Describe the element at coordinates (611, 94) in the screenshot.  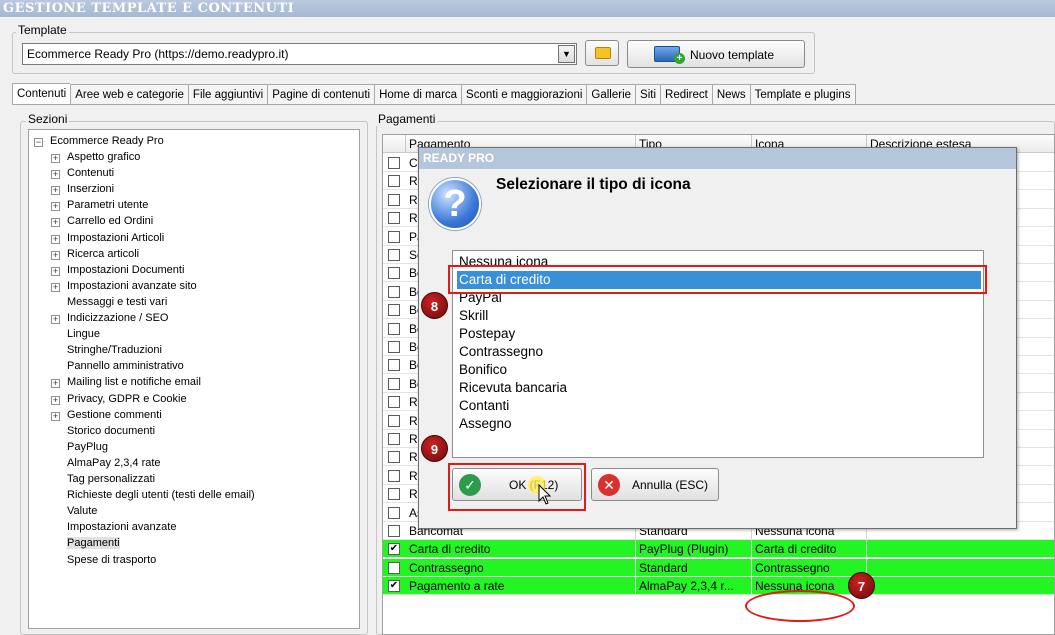
I see `tab-gallerie: Gallerie` at that location.